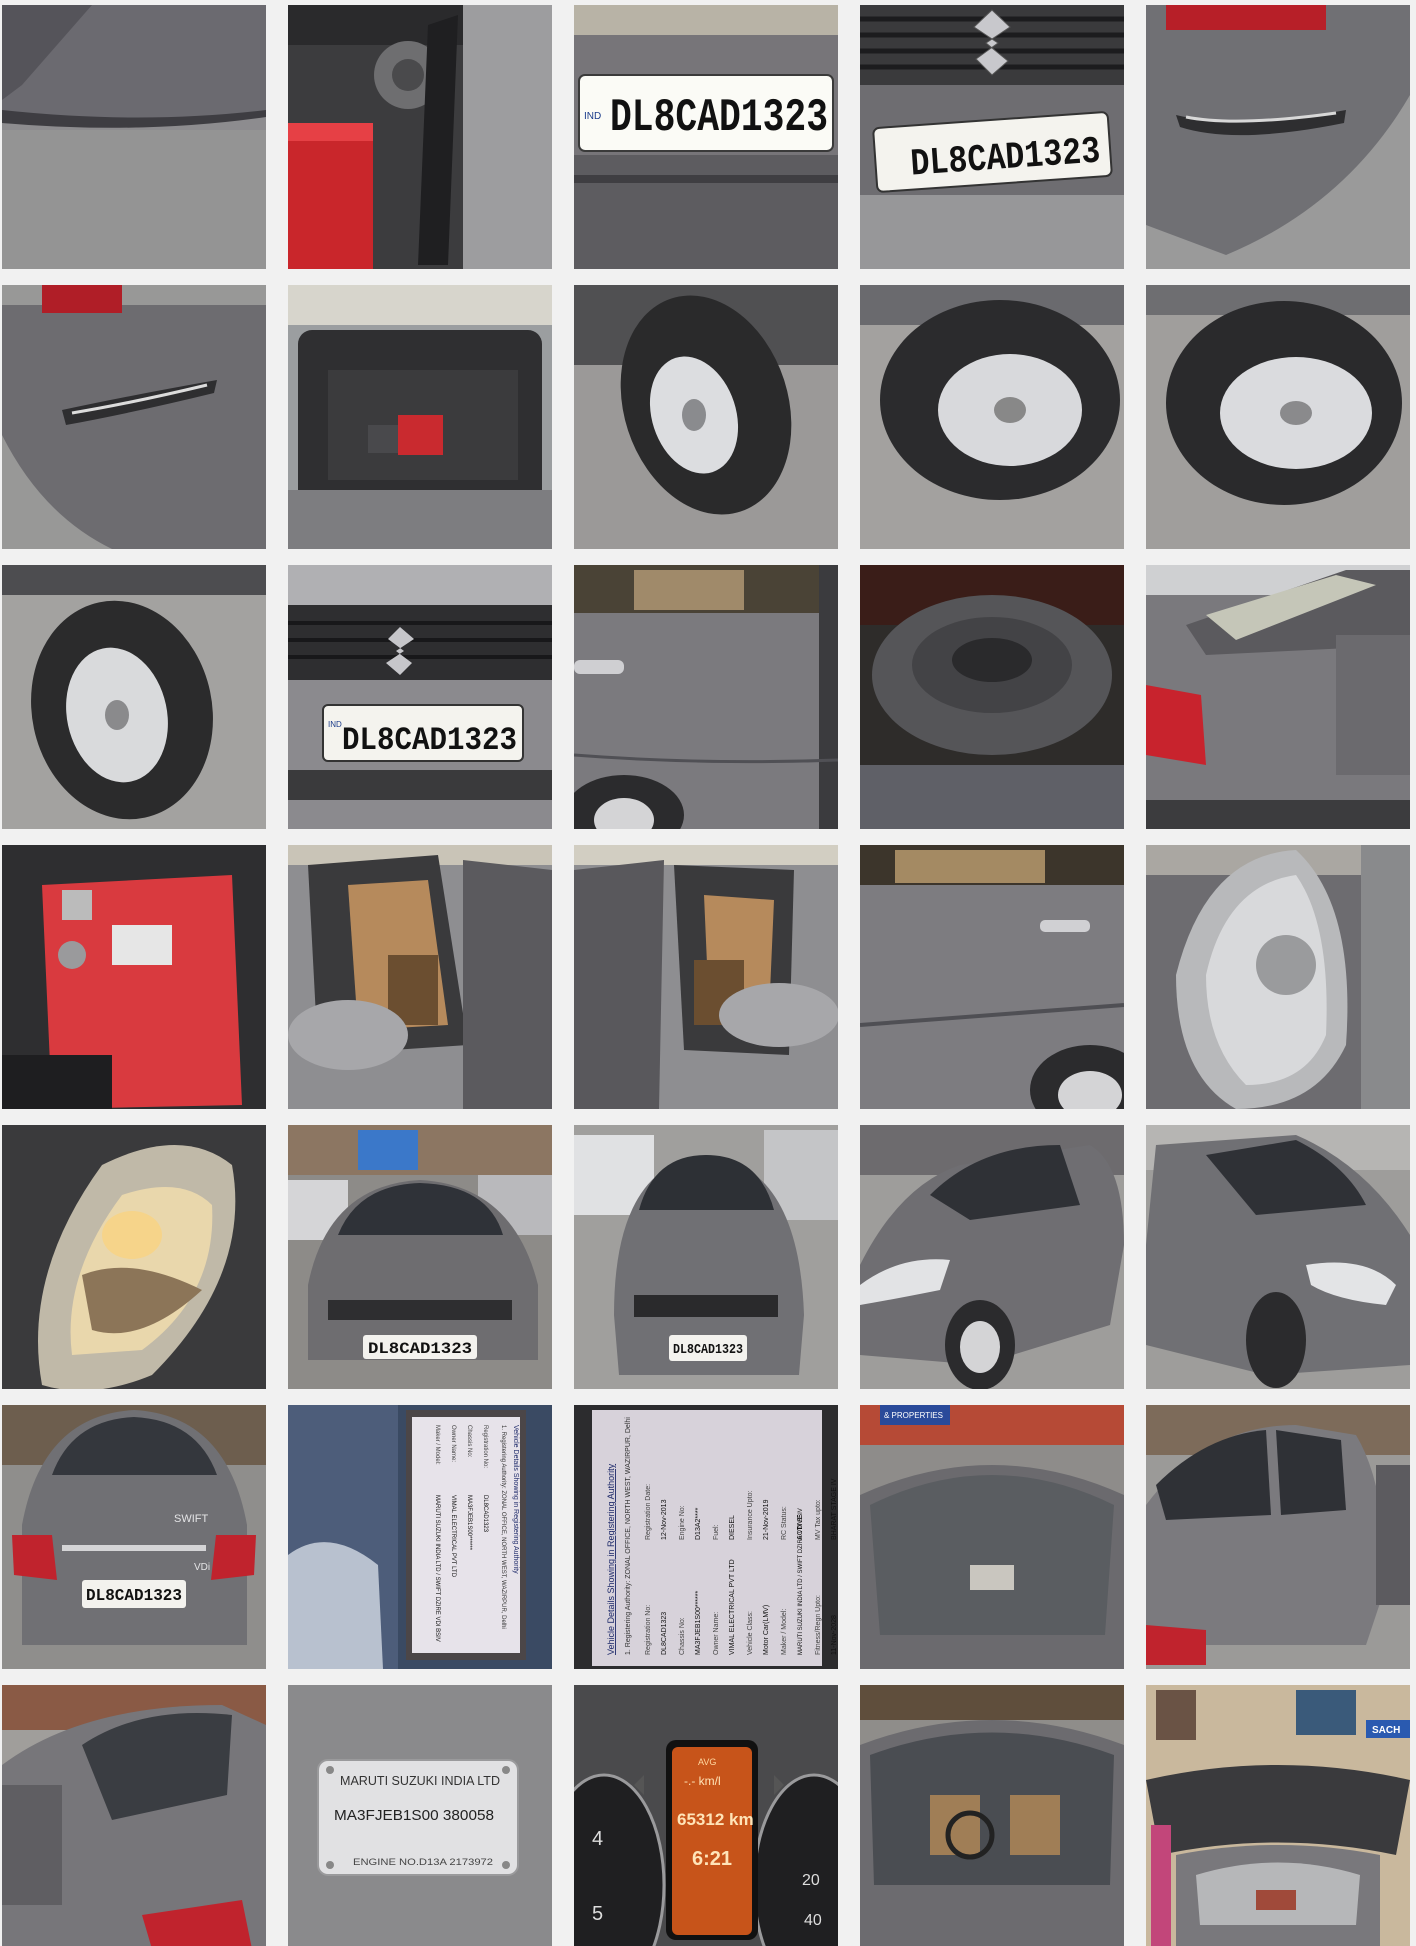  Describe the element at coordinates (813, 1920) in the screenshot. I see `gauge-number: 40` at that location.